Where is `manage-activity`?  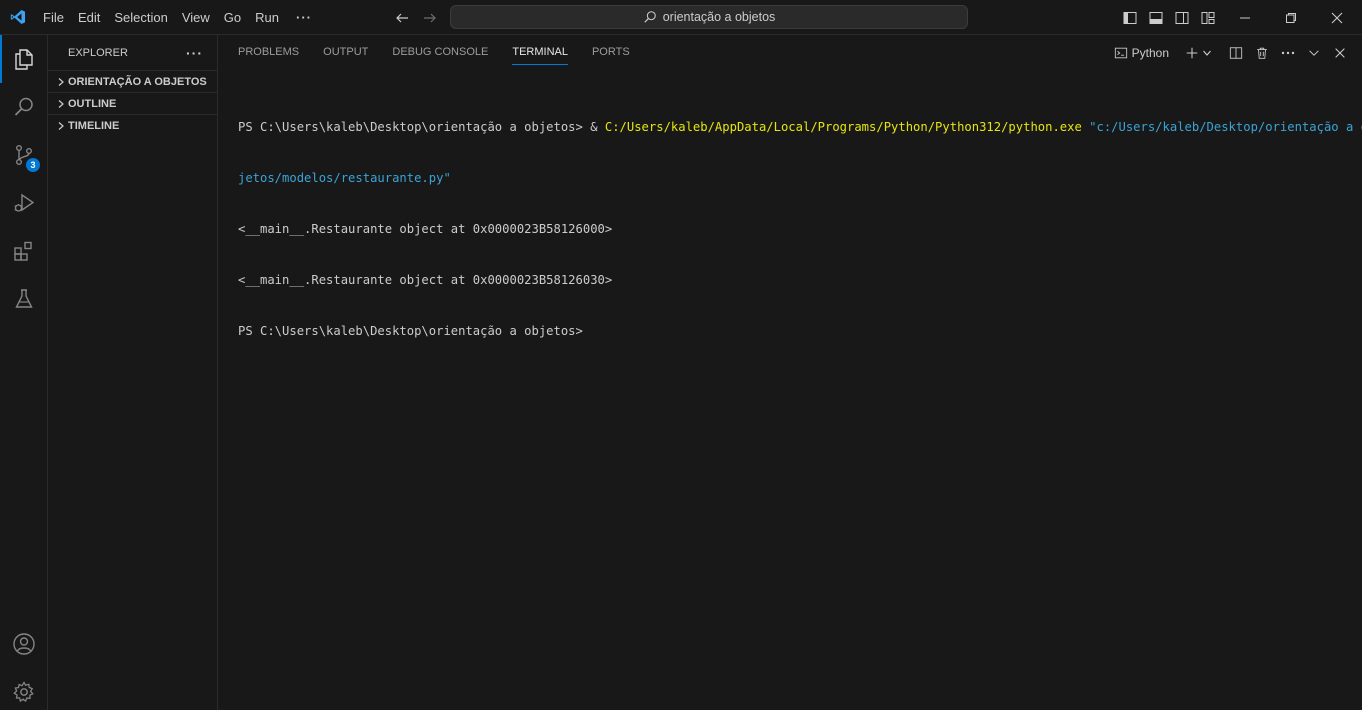
manage-activity is located at coordinates (24, 689).